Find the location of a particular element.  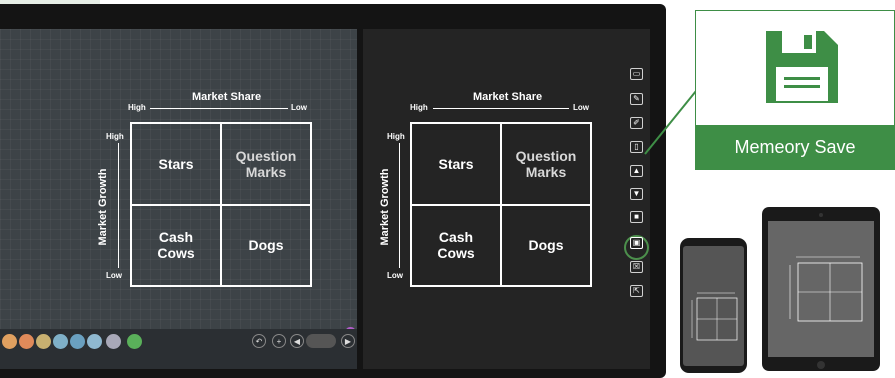

prev-page-icon: ◀ is located at coordinates (297, 341).